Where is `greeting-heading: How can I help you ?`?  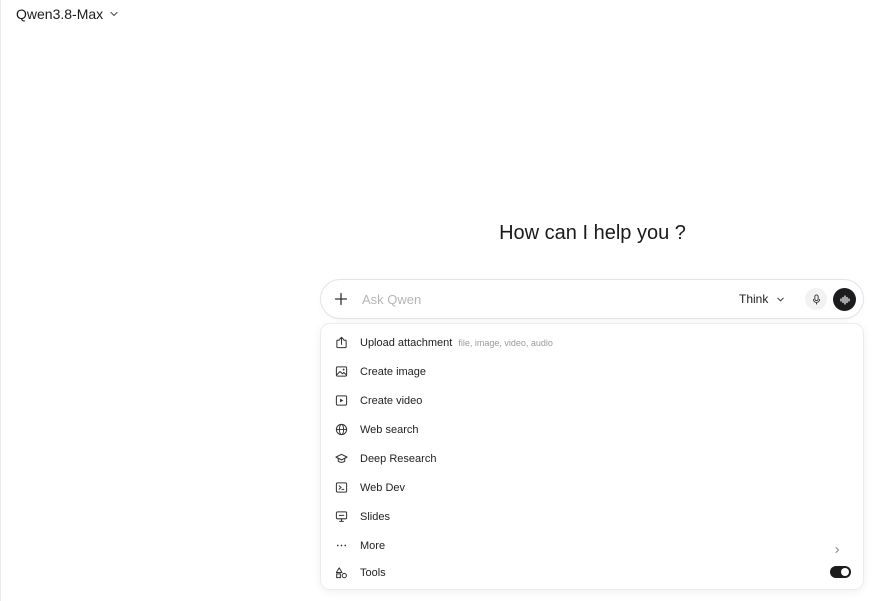
greeting-heading: How can I help you ? is located at coordinates (592, 233).